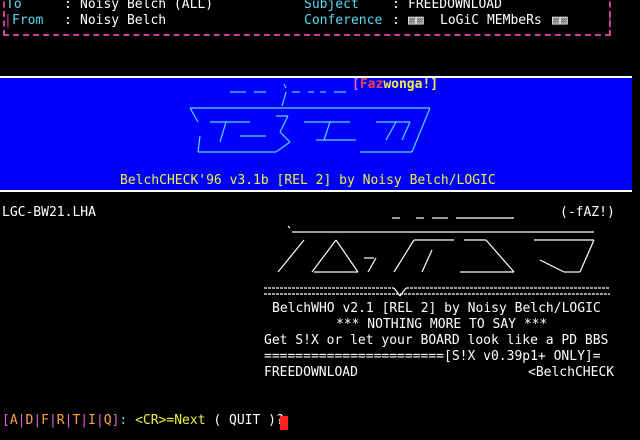 The width and height of the screenshot is (640, 440). What do you see at coordinates (28, 20) in the screenshot?
I see `from-label: From` at bounding box center [28, 20].